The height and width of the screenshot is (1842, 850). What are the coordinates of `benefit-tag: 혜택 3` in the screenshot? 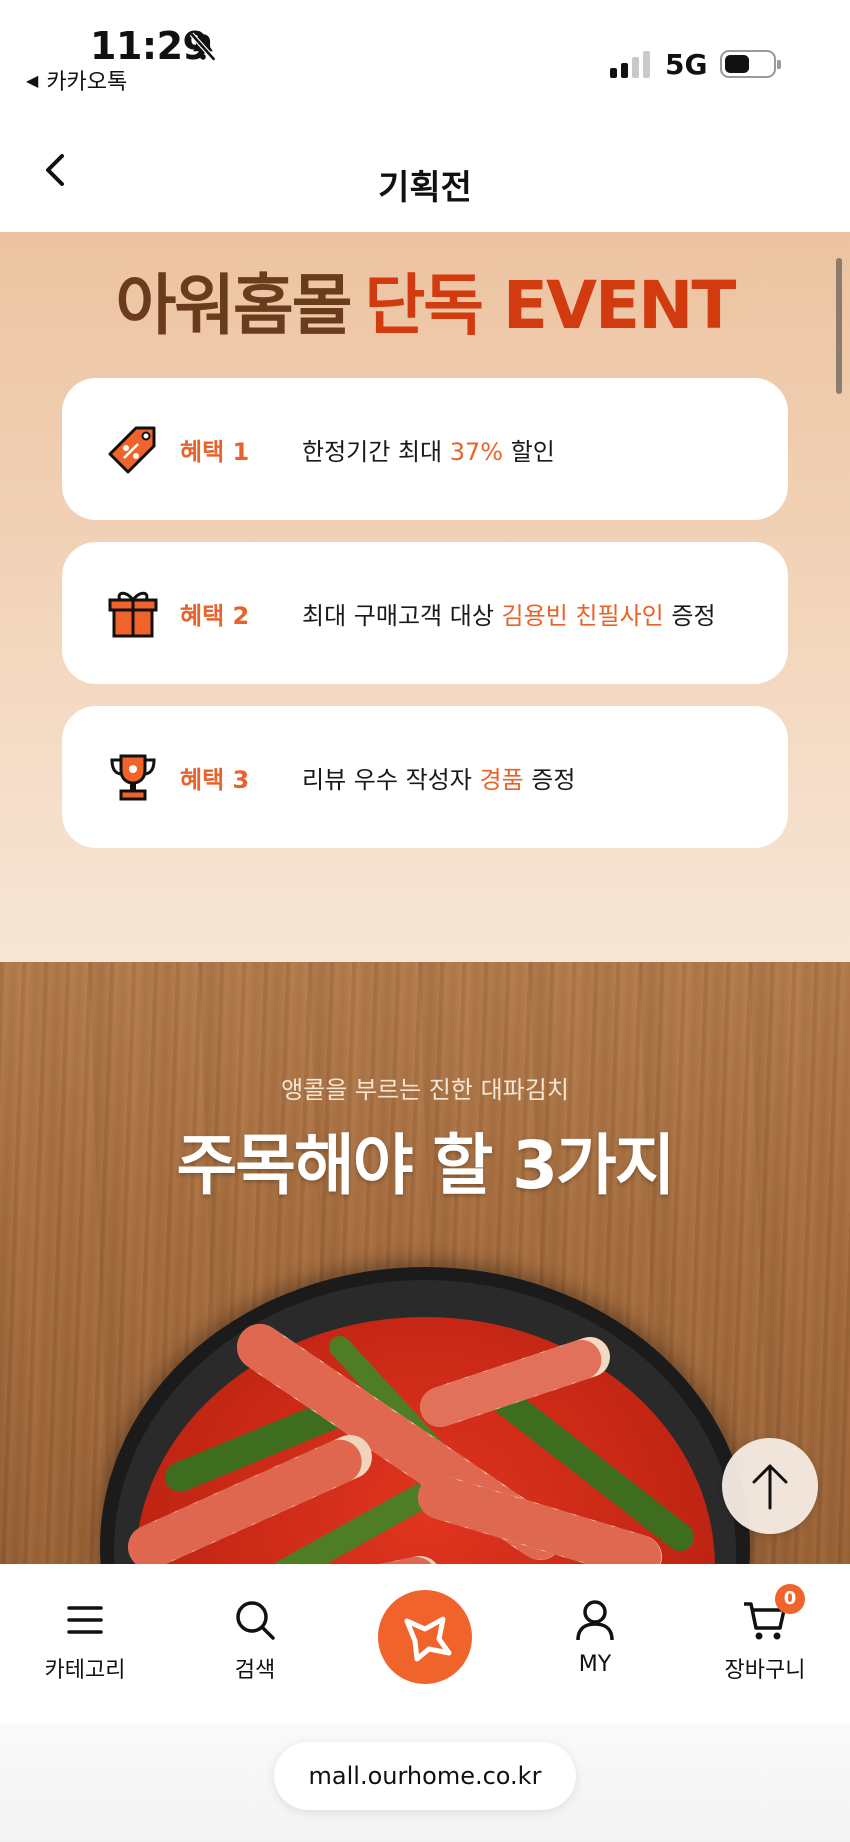 It's located at (215, 779).